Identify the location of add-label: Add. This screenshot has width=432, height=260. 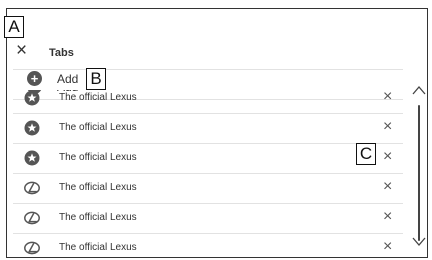
(68, 78).